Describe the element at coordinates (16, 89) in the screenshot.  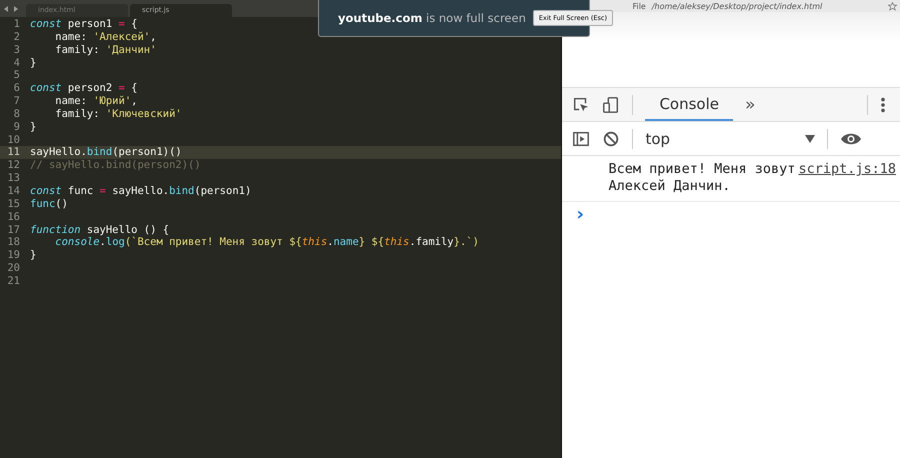
I see `line-number: 6` at that location.